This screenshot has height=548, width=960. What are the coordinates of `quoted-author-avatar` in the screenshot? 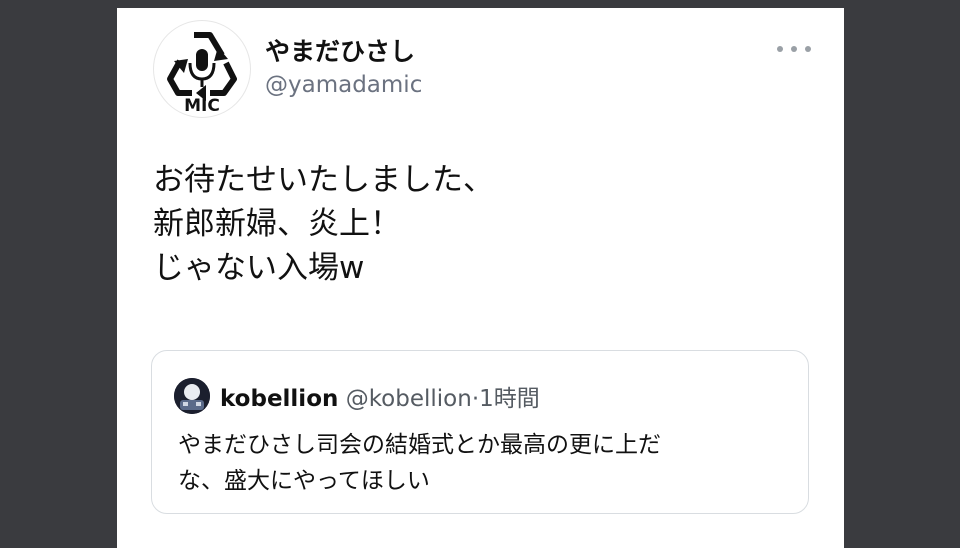 It's located at (192, 396).